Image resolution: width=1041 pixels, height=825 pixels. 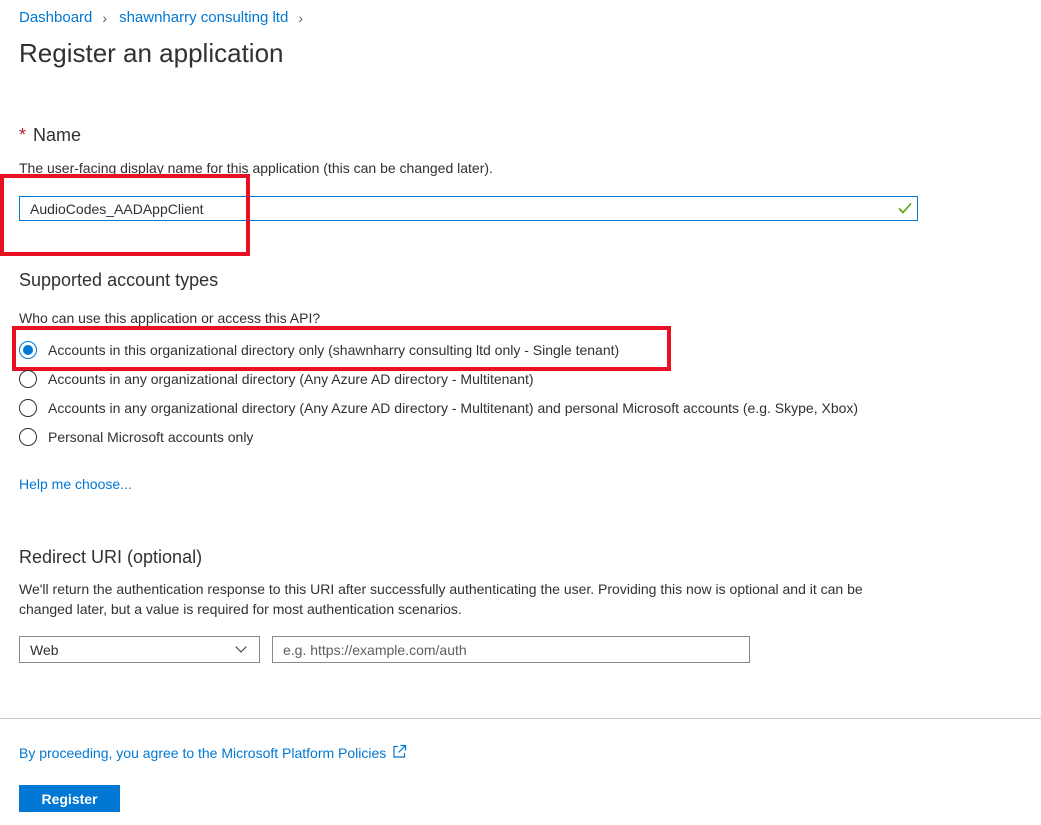 I want to click on name-field-wrapper, so click(x=468, y=208).